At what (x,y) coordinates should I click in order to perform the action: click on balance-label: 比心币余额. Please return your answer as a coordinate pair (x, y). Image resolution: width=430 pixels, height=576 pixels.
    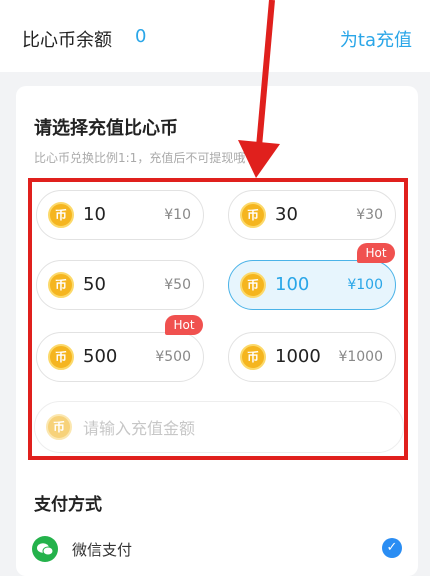
    Looking at the image, I should click on (67, 40).